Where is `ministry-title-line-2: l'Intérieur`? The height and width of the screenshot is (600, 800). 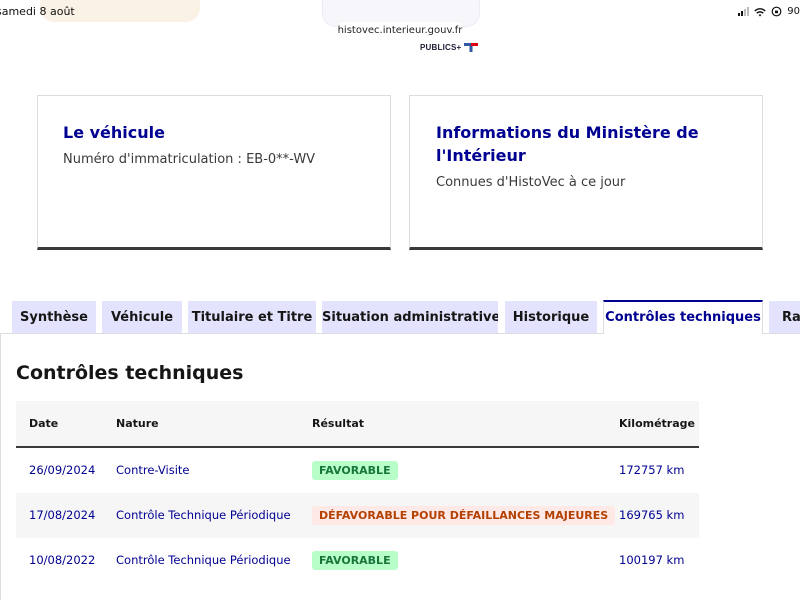 ministry-title-line-2: l'Intérieur is located at coordinates (481, 155).